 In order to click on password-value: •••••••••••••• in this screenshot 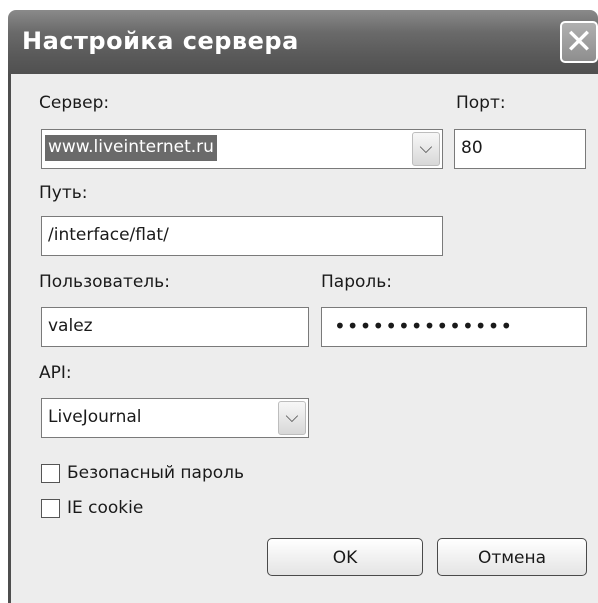, I will do `click(424, 326)`.